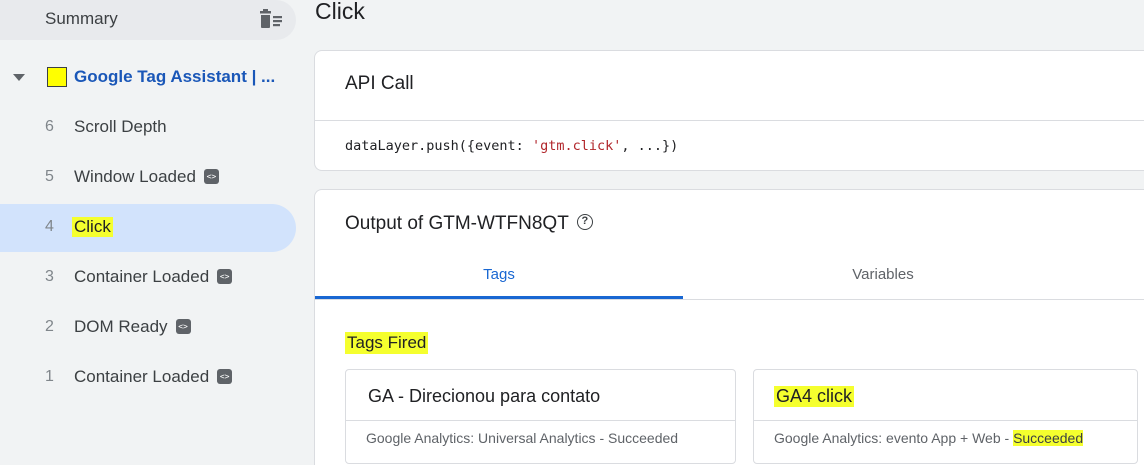 The image size is (1144, 465). I want to click on event-label-wrap: DOM Ready <>, so click(132, 327).